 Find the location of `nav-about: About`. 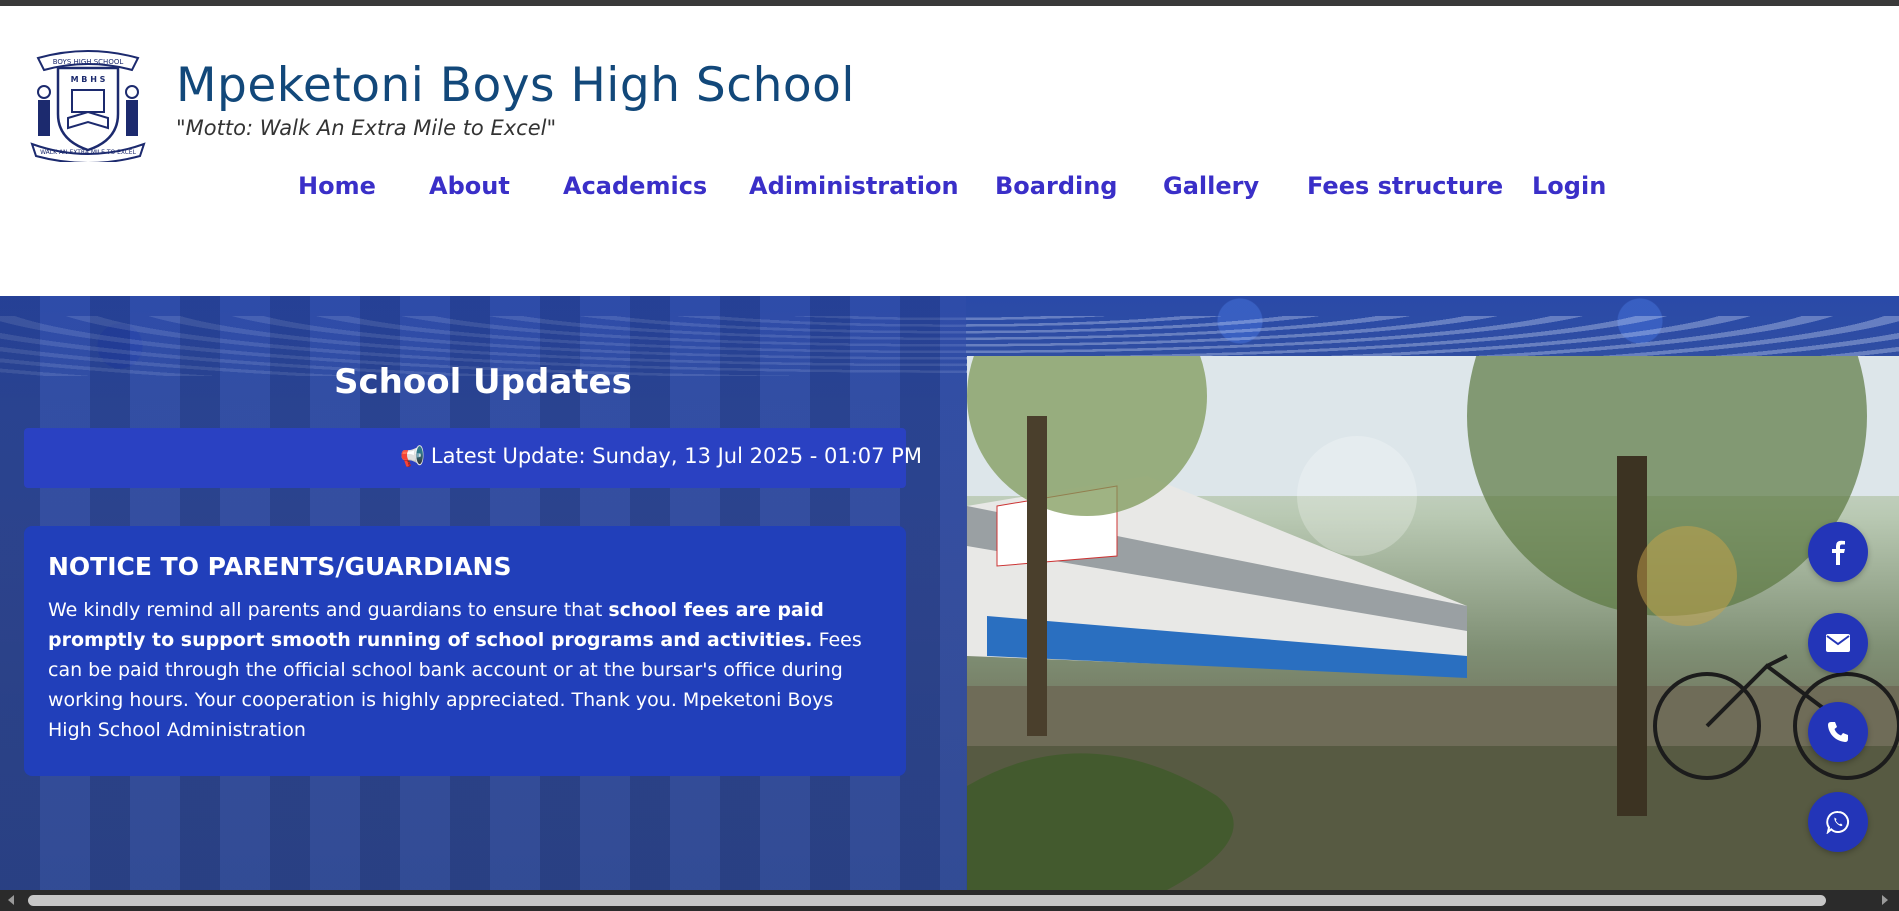

nav-about: About is located at coordinates (469, 186).